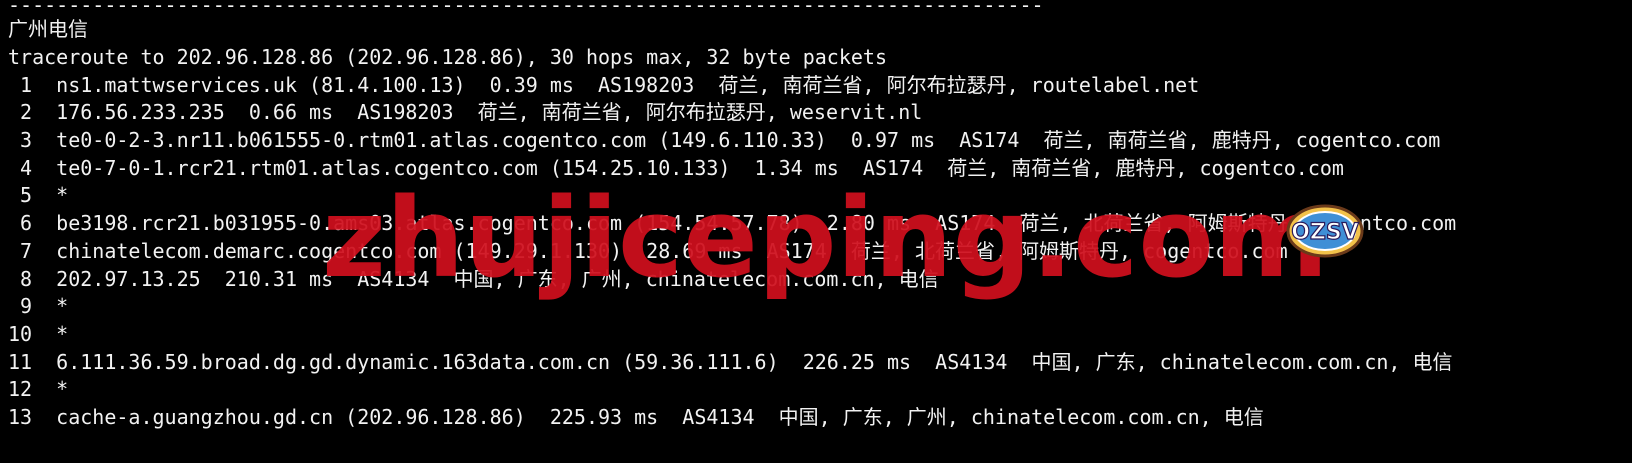  Describe the element at coordinates (38, 389) in the screenshot. I see `hop-line: 12 *` at that location.